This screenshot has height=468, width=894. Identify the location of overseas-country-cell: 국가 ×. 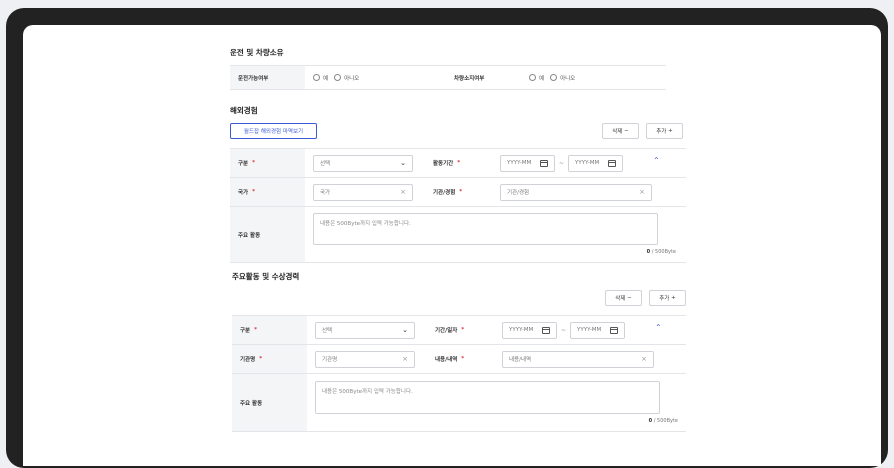
(365, 192).